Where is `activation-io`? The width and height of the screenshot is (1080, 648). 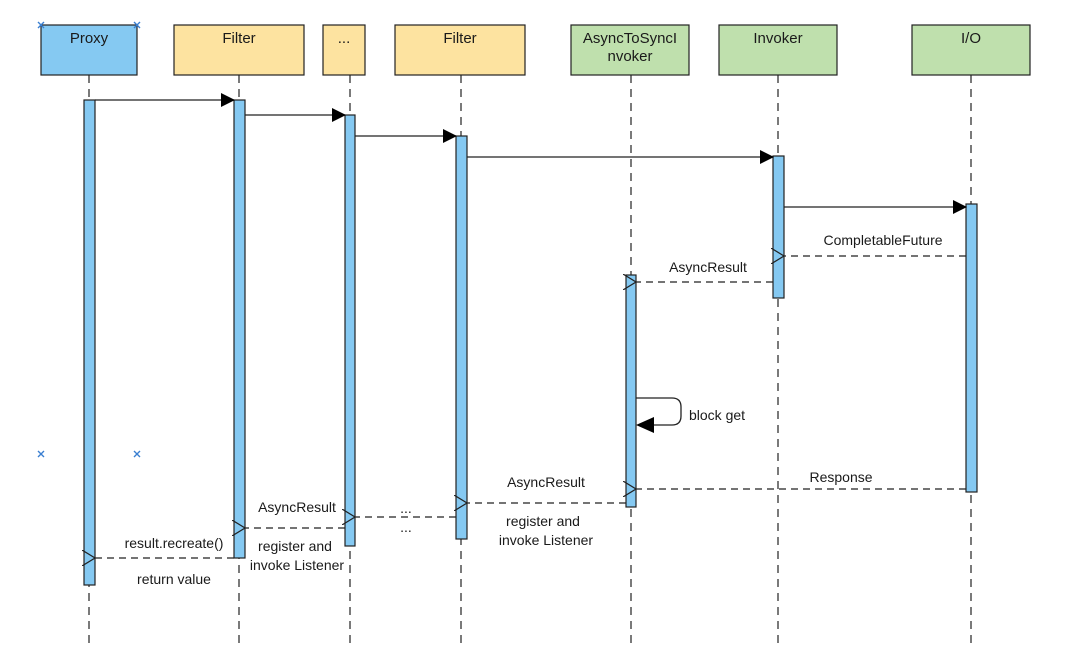 activation-io is located at coordinates (971, 348).